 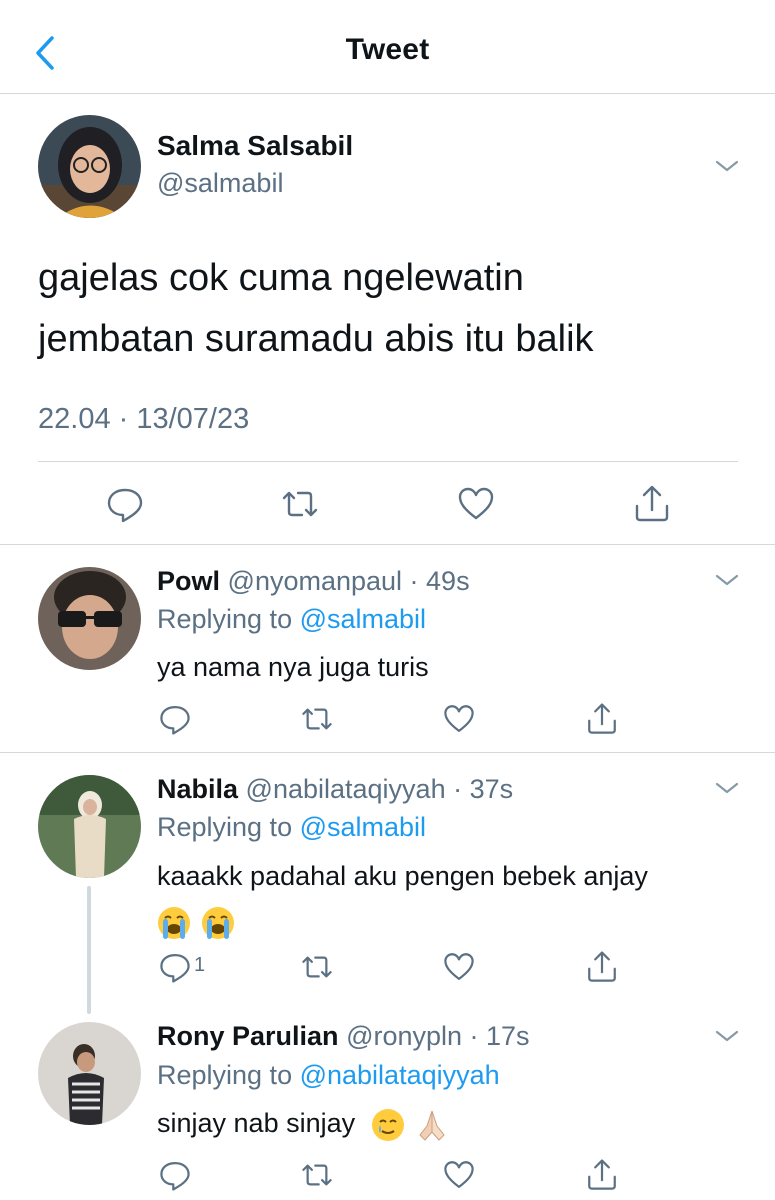 What do you see at coordinates (447, 1123) in the screenshot?
I see `reply-text: sinjay nab sinjay` at bounding box center [447, 1123].